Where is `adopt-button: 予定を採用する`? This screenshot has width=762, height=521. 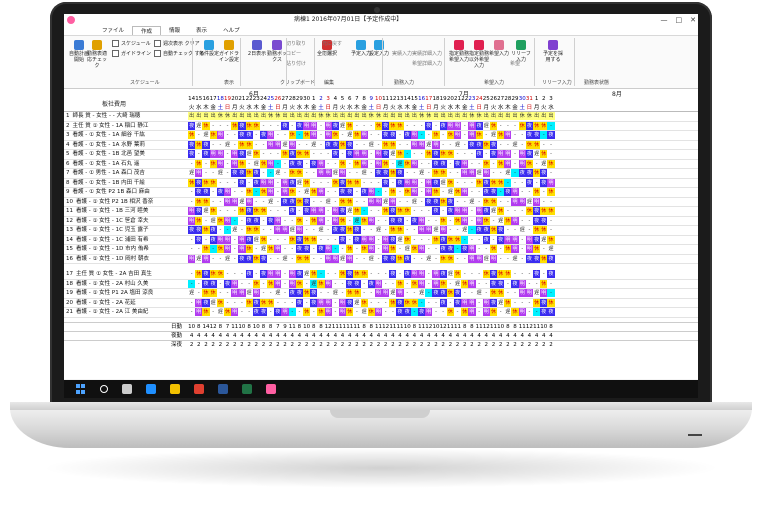
adopt-button: 予定を採用する is located at coordinates (553, 51).